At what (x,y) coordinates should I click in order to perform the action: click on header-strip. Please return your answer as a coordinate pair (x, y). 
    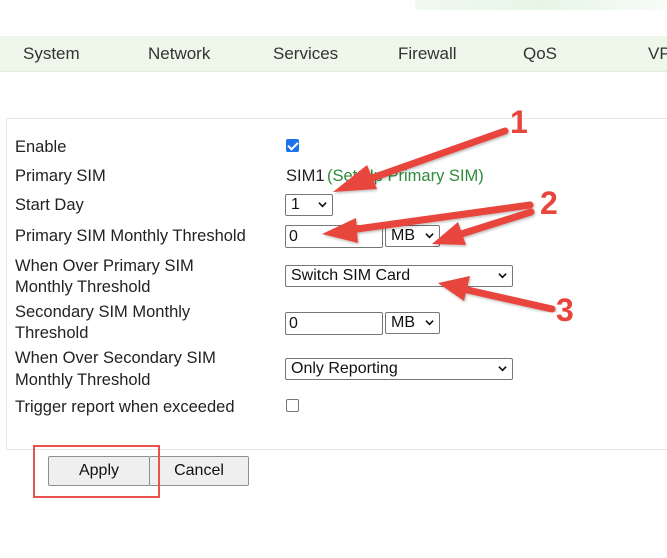
    Looking at the image, I should click on (333, 18).